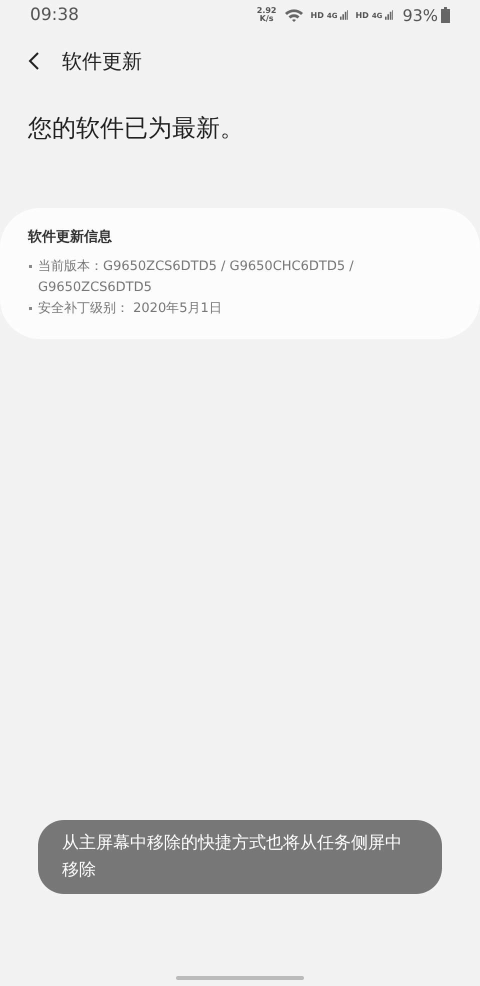 The width and height of the screenshot is (480, 986). I want to click on battery-icon, so click(445, 15).